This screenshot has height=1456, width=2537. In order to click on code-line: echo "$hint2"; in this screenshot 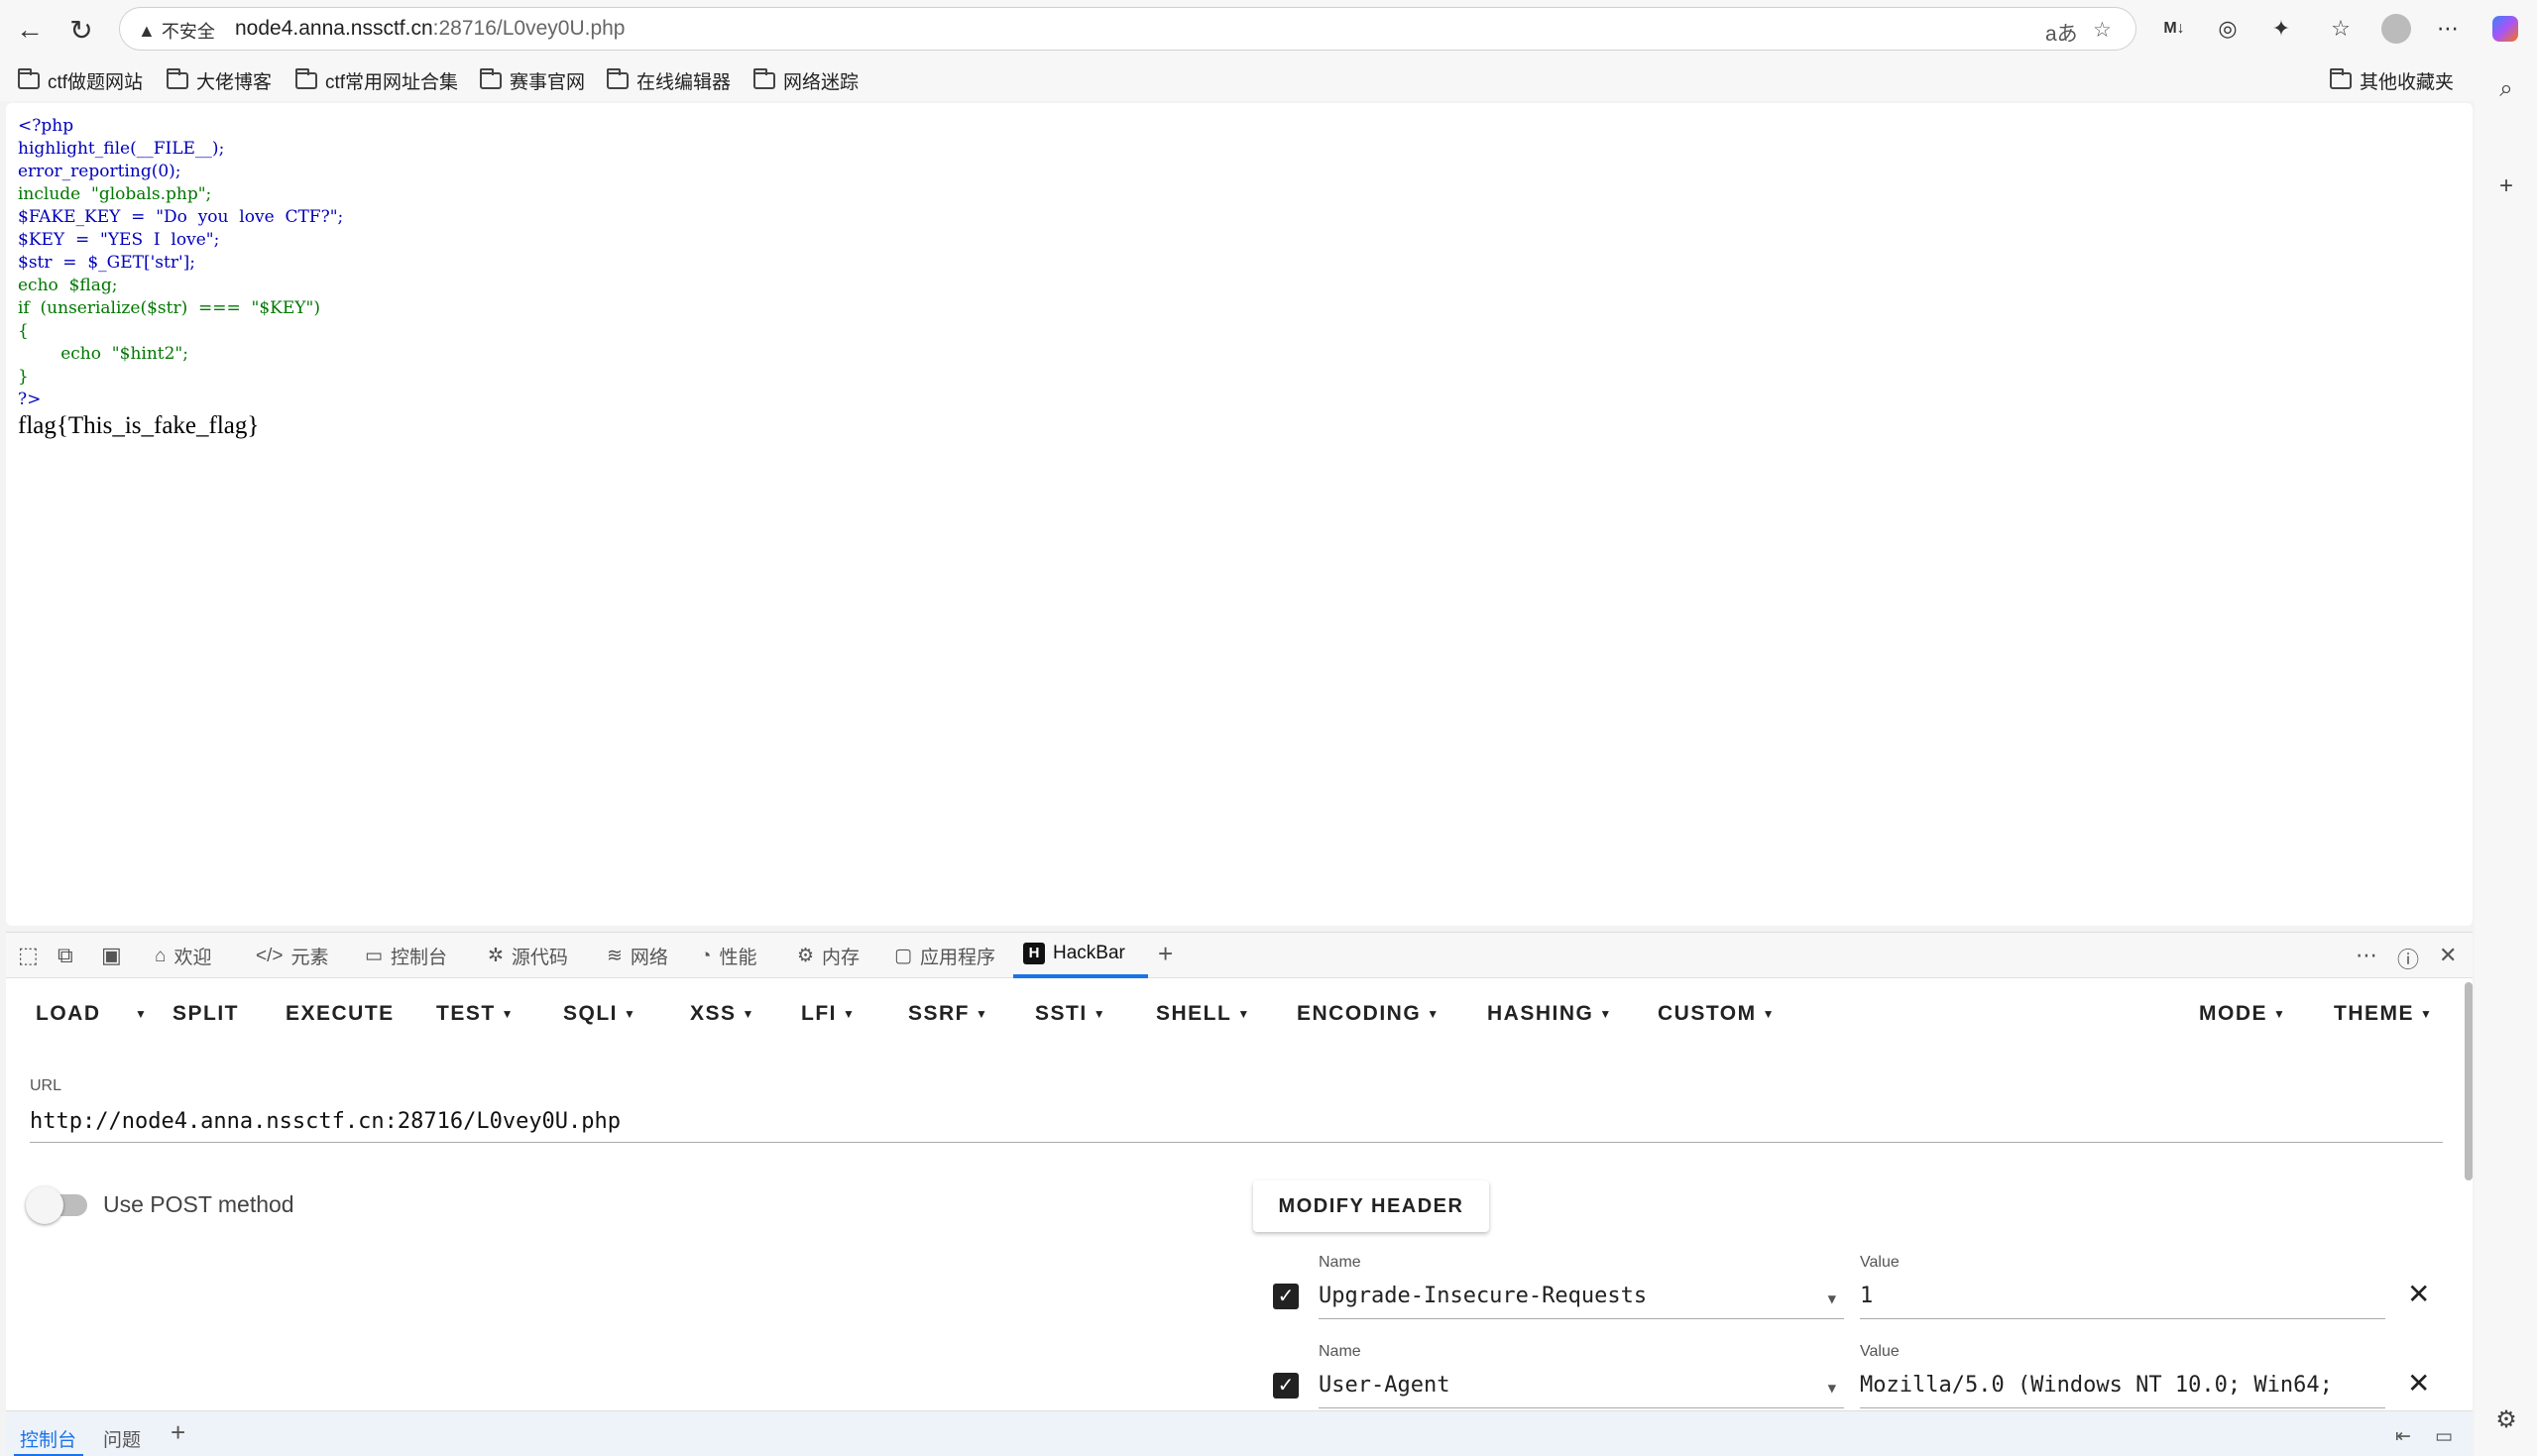, I will do `click(103, 354)`.